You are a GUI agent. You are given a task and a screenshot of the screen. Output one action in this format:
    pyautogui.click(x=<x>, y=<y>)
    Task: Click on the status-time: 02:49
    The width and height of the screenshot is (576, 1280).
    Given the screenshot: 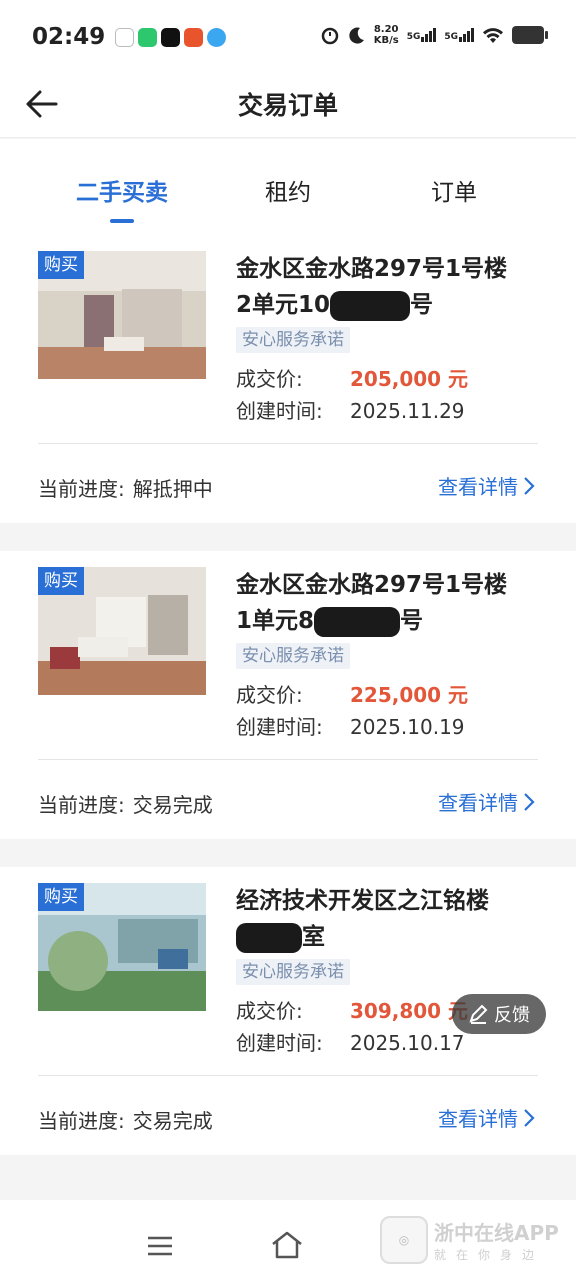 What is the action you would take?
    pyautogui.click(x=69, y=37)
    